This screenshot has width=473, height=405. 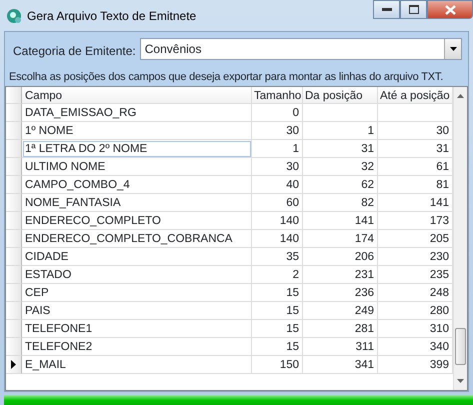 What do you see at coordinates (340, 257) in the screenshot?
I see `table-cell: 206` at bounding box center [340, 257].